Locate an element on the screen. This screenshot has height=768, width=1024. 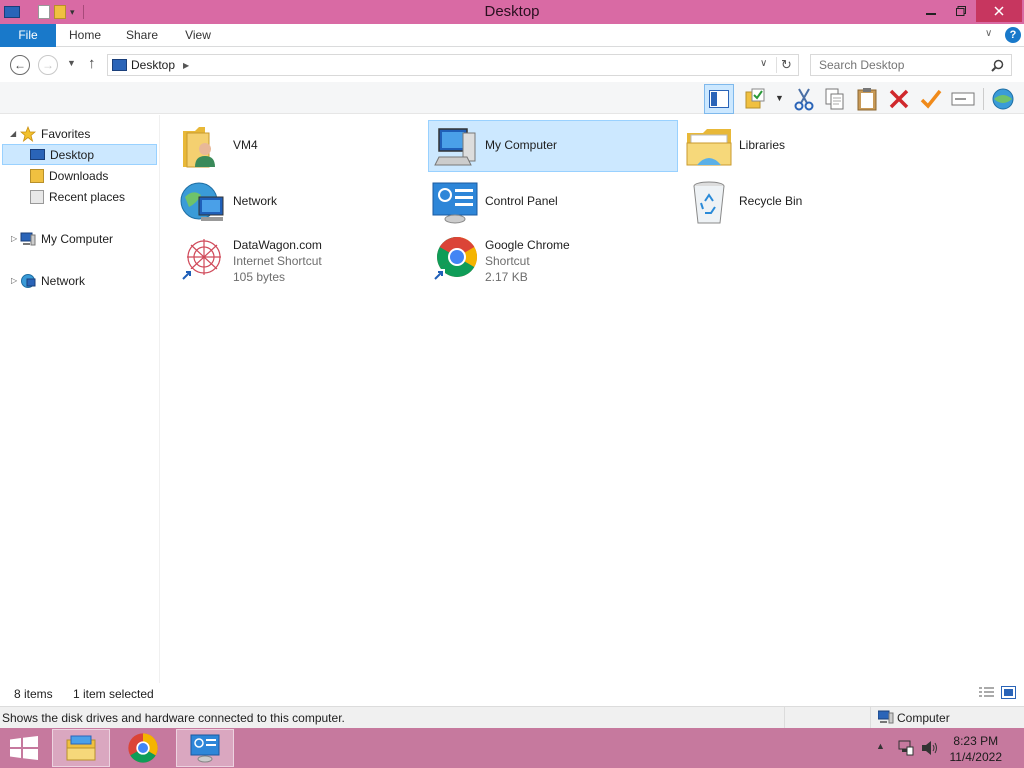
help-icon: ? is located at coordinates (1013, 35).